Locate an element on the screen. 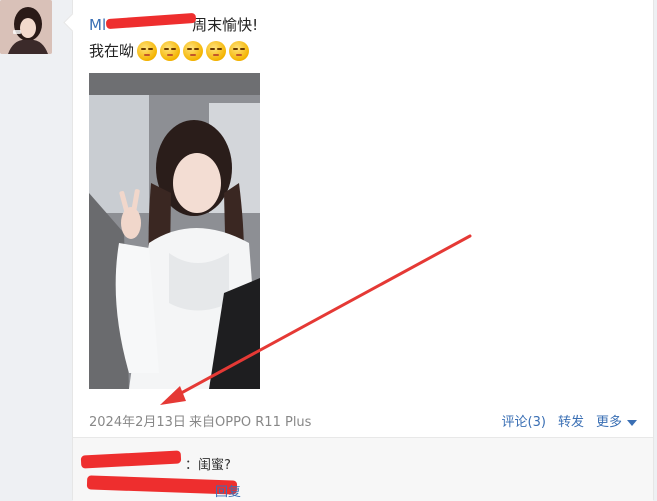 Image resolution: width=657 pixels, height=501 pixels. post-actions: 评论(3) 转发 更多 is located at coordinates (569, 420).